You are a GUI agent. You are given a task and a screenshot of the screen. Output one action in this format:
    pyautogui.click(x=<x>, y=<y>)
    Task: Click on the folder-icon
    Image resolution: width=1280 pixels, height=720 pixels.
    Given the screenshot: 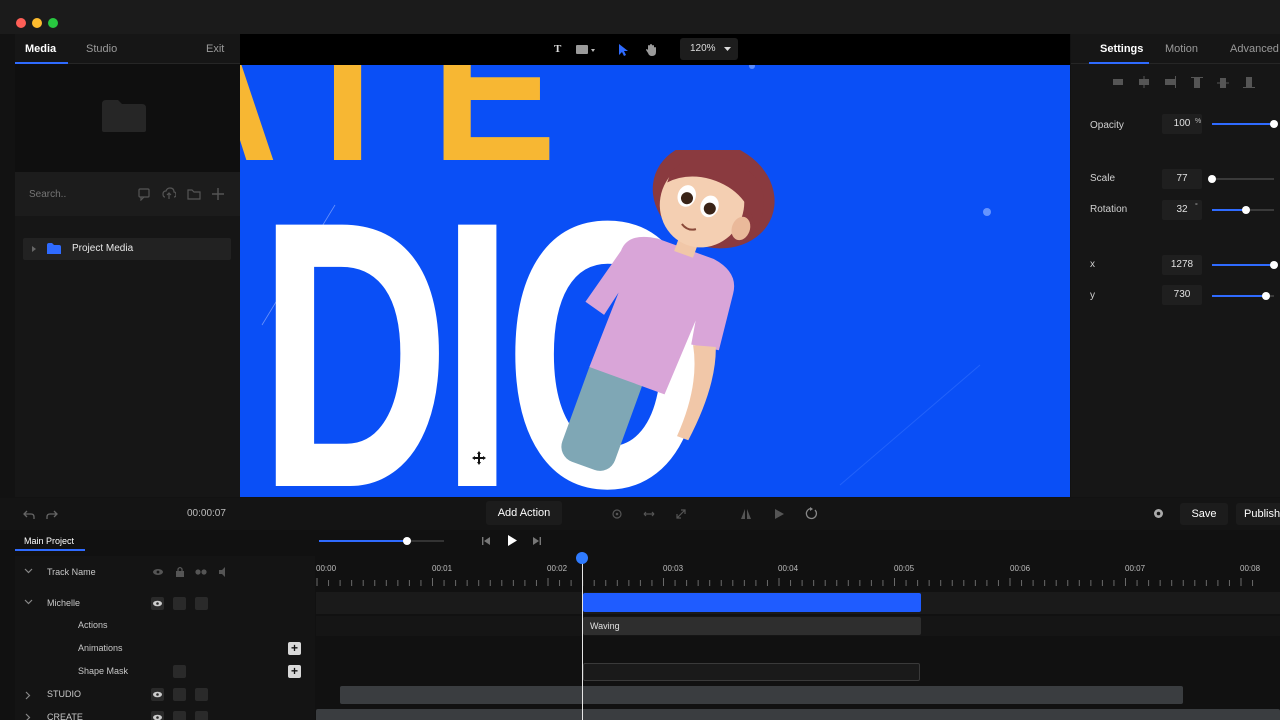 What is the action you would take?
    pyautogui.click(x=54, y=248)
    